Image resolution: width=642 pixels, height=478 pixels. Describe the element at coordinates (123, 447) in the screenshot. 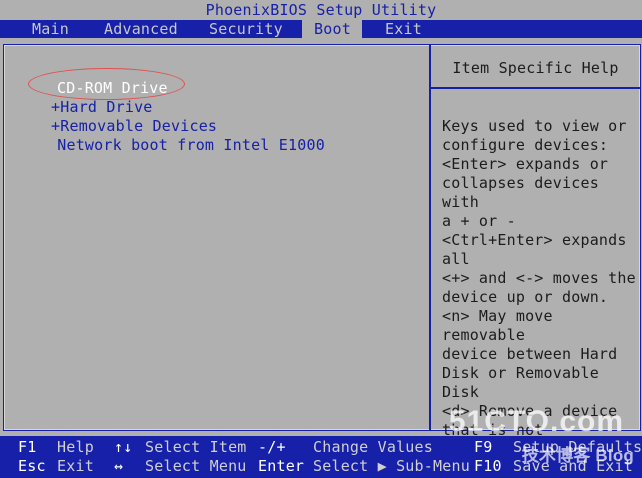

I see `up-down-arrows-icon: ↑↓` at that location.